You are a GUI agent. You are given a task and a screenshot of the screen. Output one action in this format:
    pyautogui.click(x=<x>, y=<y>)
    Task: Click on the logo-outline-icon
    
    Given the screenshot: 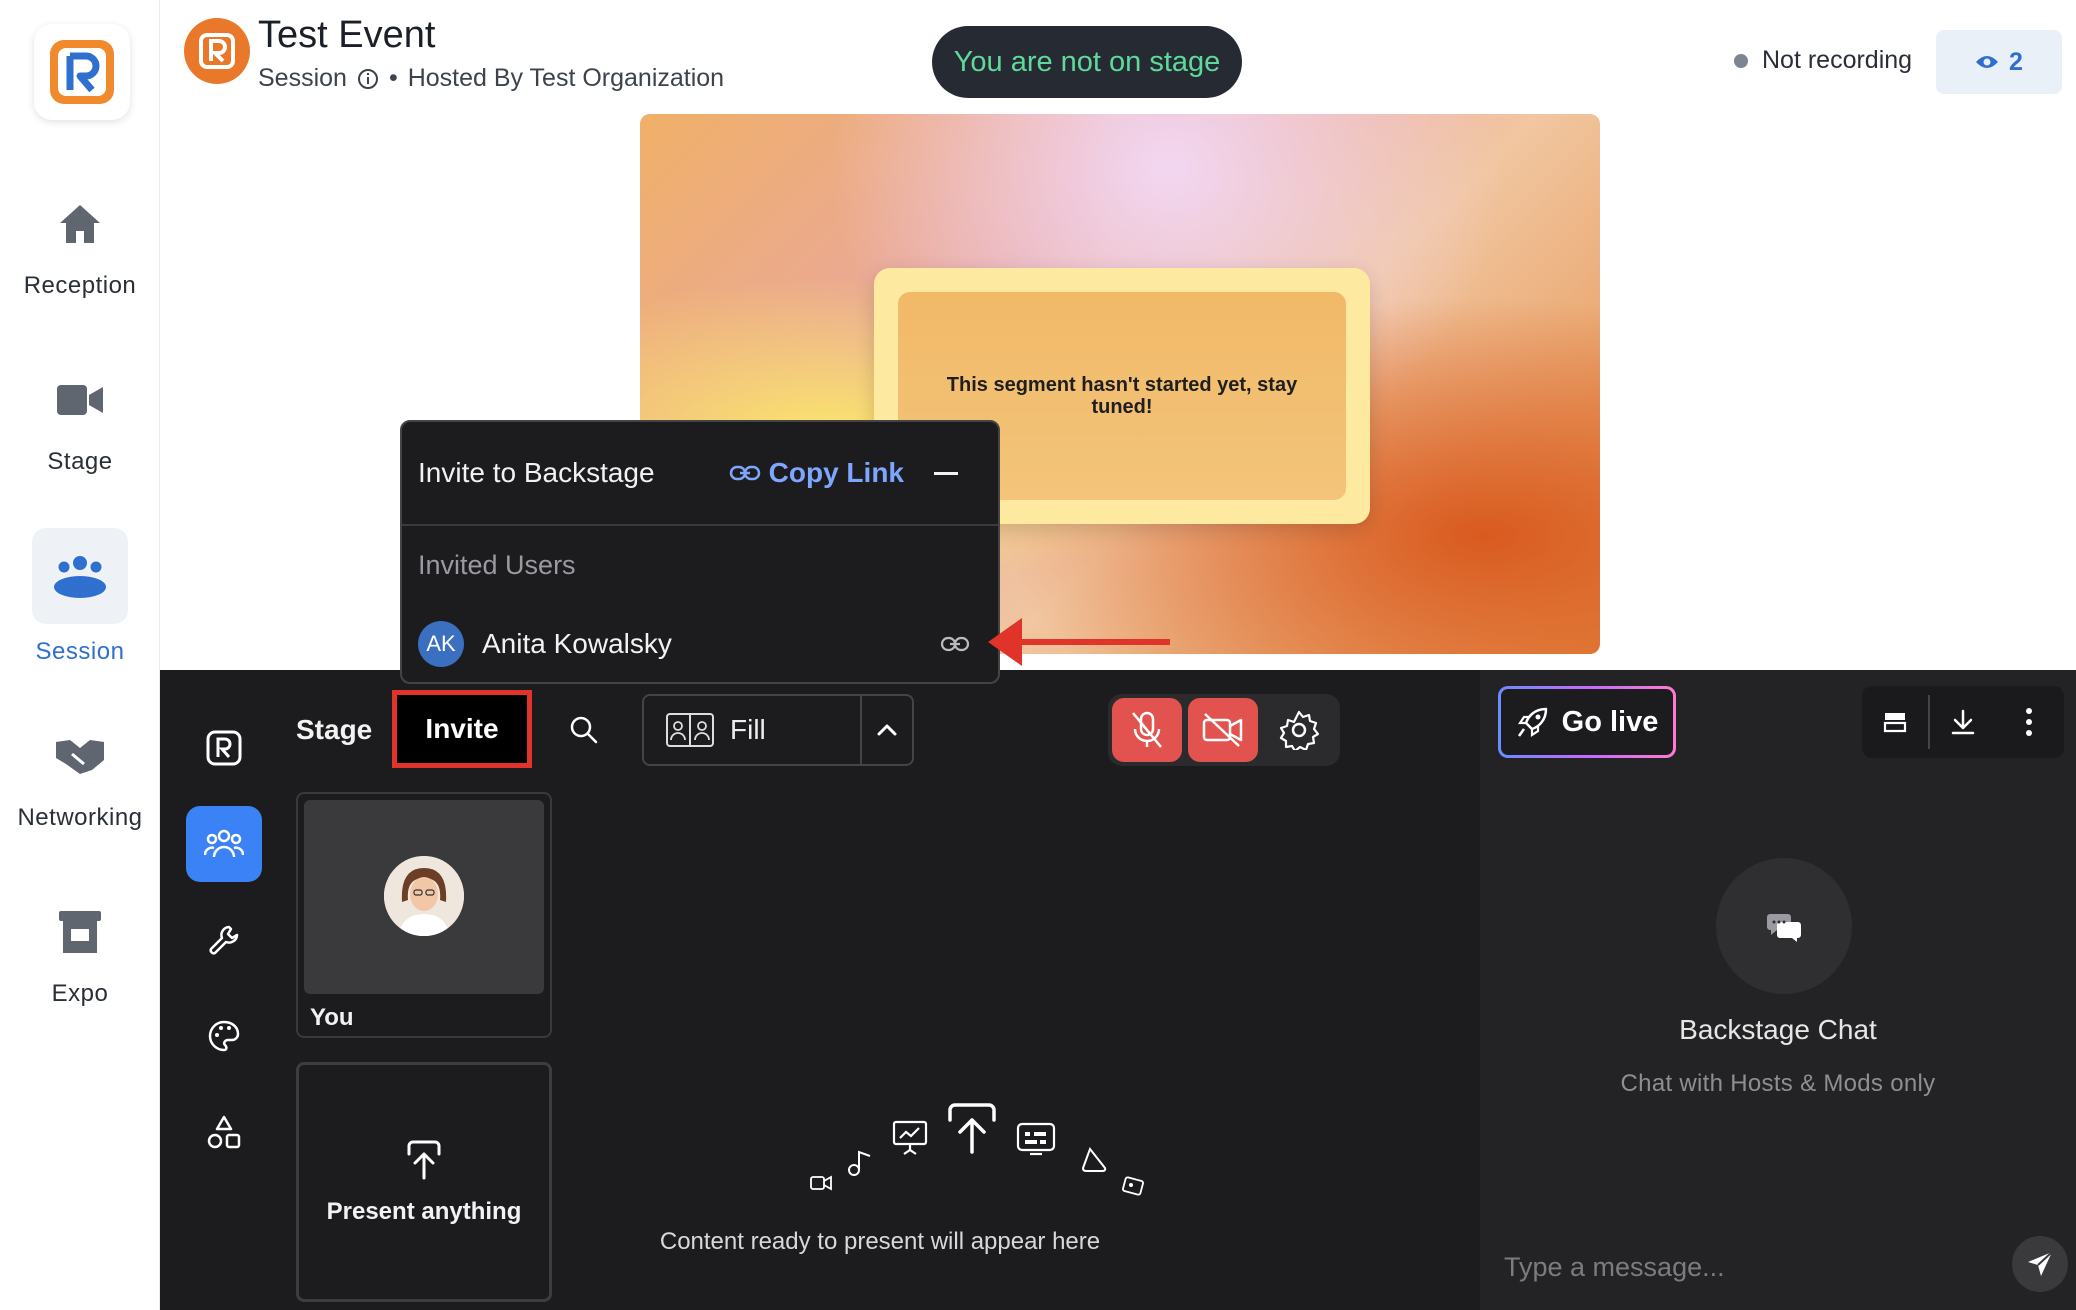 What is the action you would take?
    pyautogui.click(x=224, y=748)
    